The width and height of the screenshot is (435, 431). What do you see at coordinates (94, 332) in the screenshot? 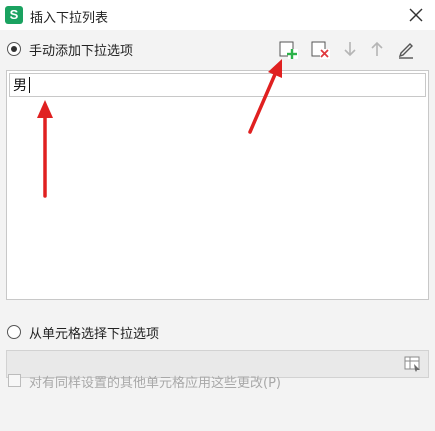
I see `from-cells-option-label: 从单元格选择下拉选项` at bounding box center [94, 332].